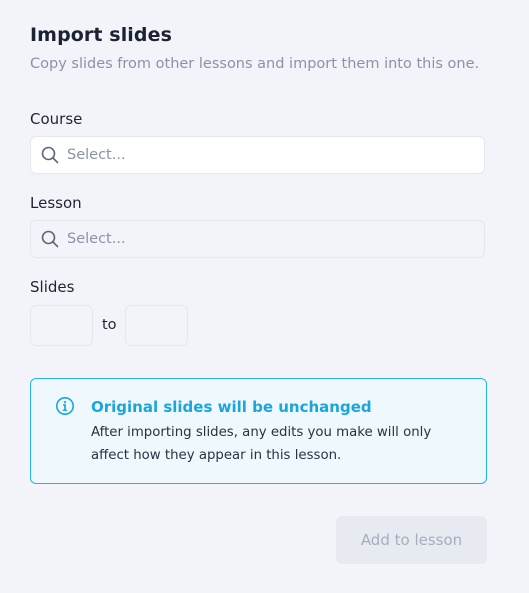  Describe the element at coordinates (101, 35) in the screenshot. I see `page-title: Import slides` at that location.